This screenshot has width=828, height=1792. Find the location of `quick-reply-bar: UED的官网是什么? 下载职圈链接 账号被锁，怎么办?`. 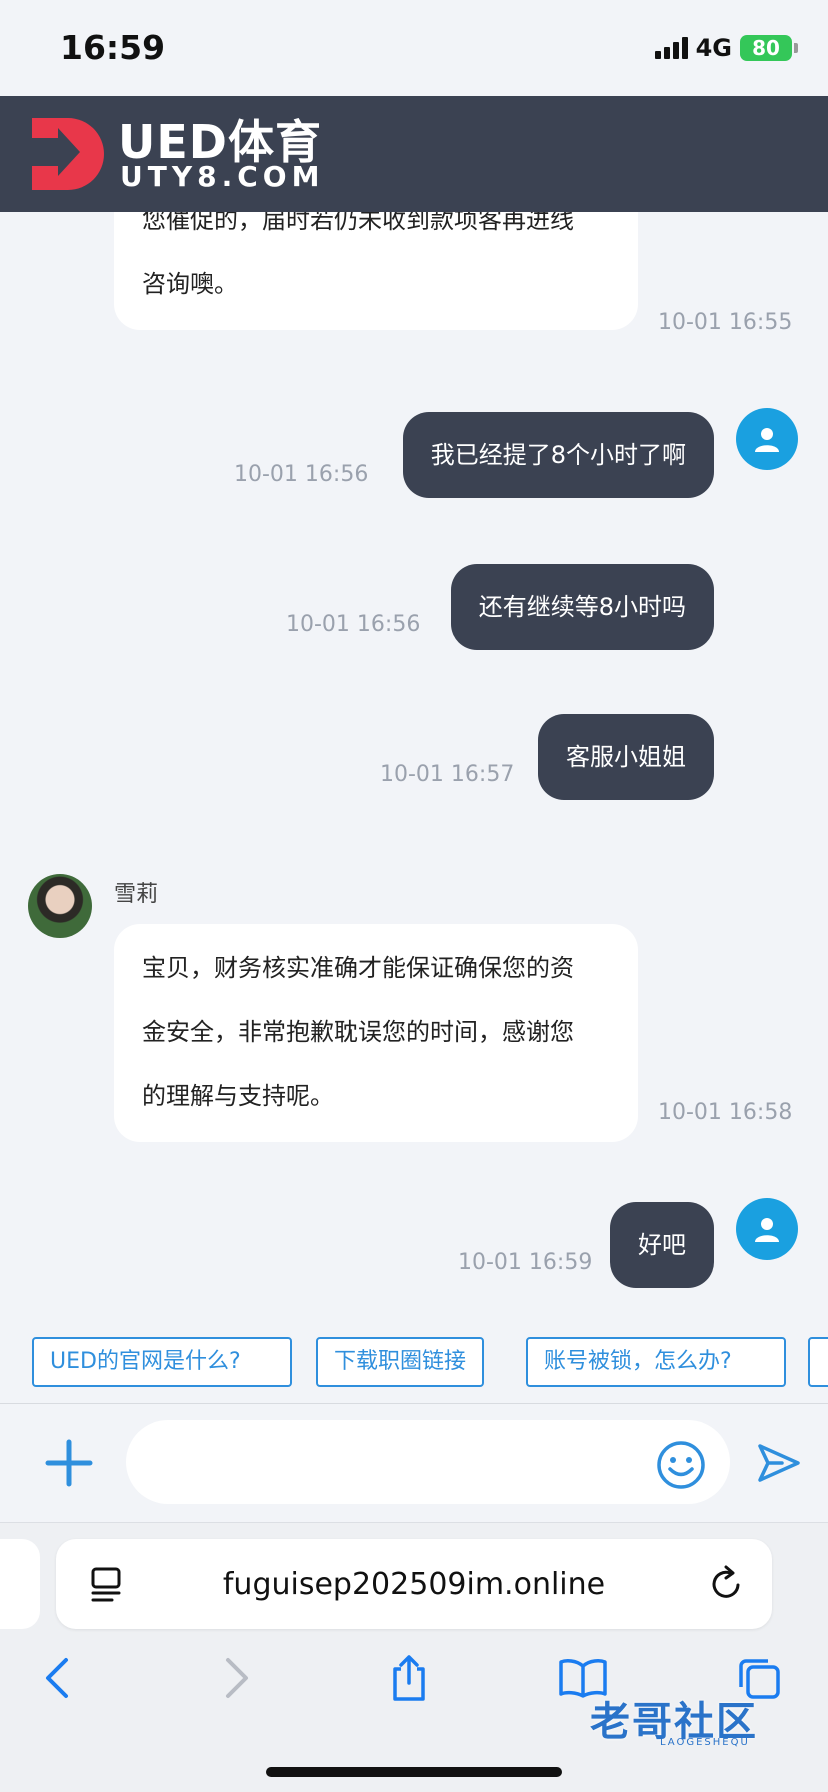

quick-reply-bar: UED的官网是什么? 下载职圈链接 账号被锁，怎么办? is located at coordinates (414, 1363).